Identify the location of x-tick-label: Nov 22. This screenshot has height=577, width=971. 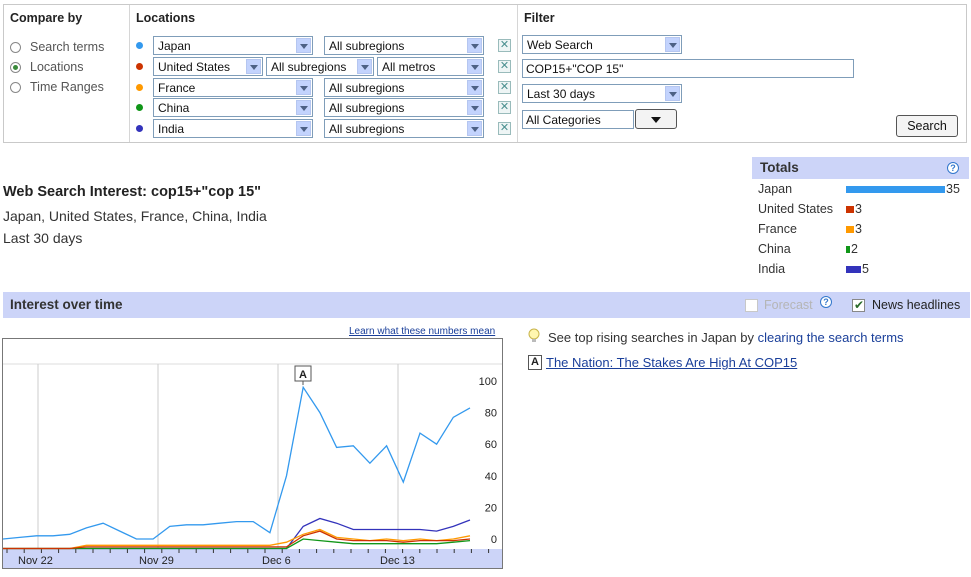
(35, 561).